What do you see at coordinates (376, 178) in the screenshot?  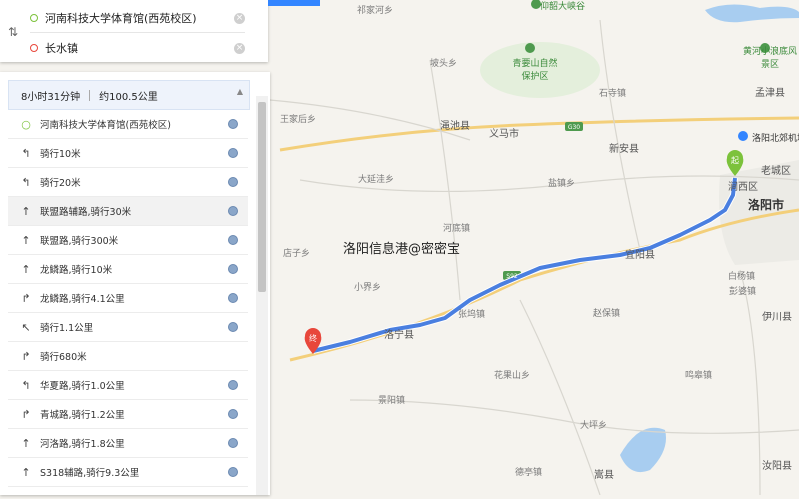 I see `town-label: 大延洼乡` at bounding box center [376, 178].